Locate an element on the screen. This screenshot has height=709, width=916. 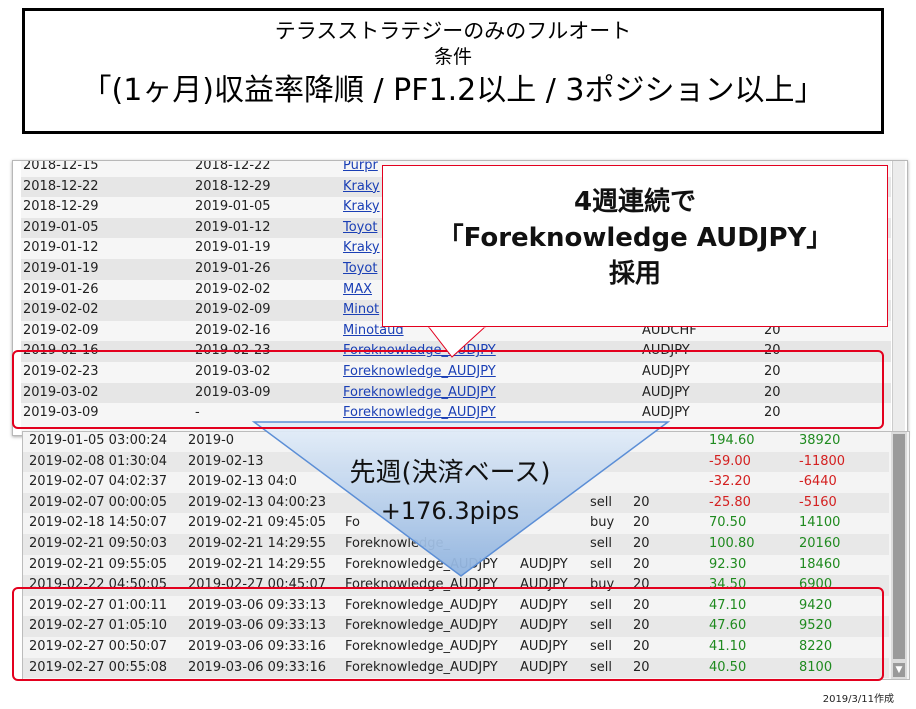
pips-cell: -25.80 is located at coordinates (730, 502).